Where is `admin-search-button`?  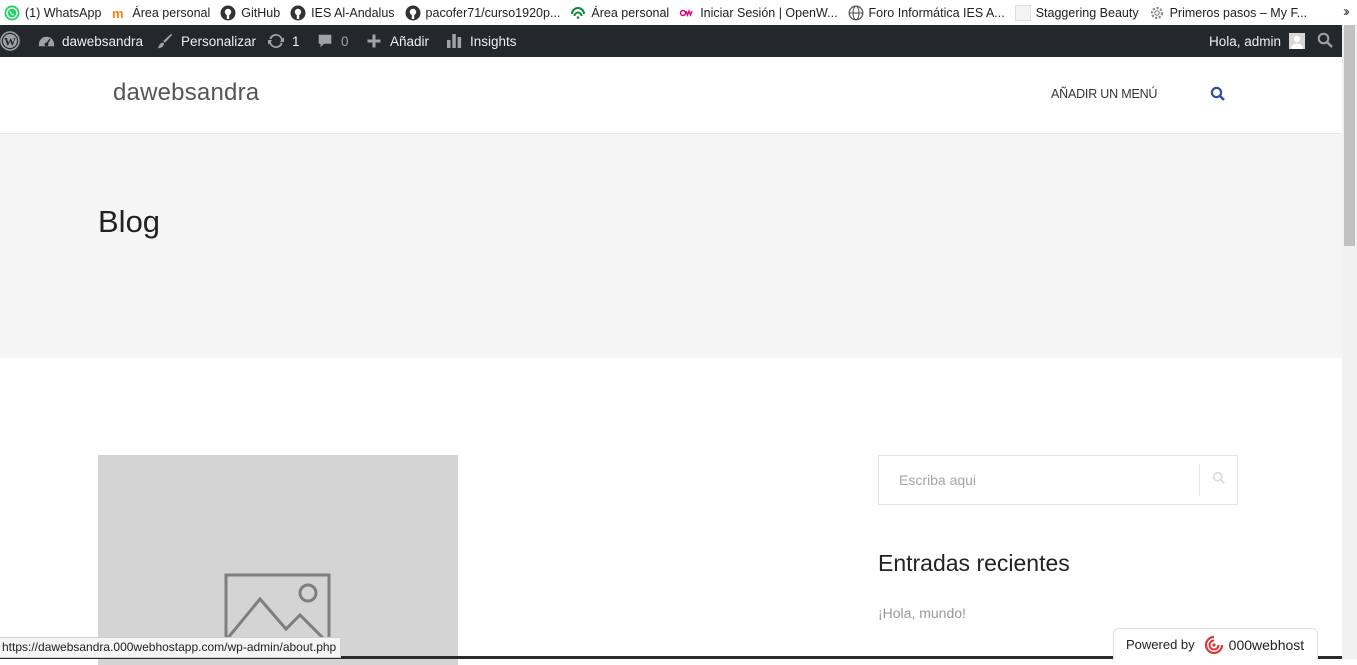
admin-search-button is located at coordinates (1325, 41).